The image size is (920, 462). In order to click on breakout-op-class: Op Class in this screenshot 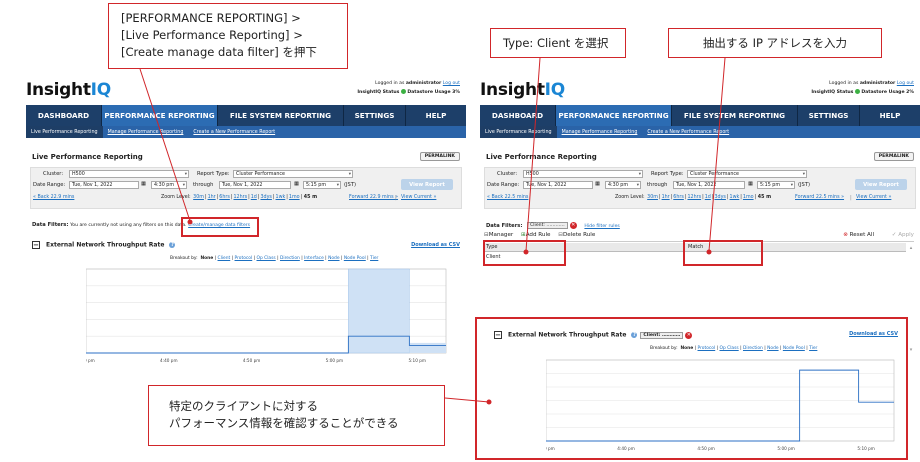, I will do `click(266, 258)`.